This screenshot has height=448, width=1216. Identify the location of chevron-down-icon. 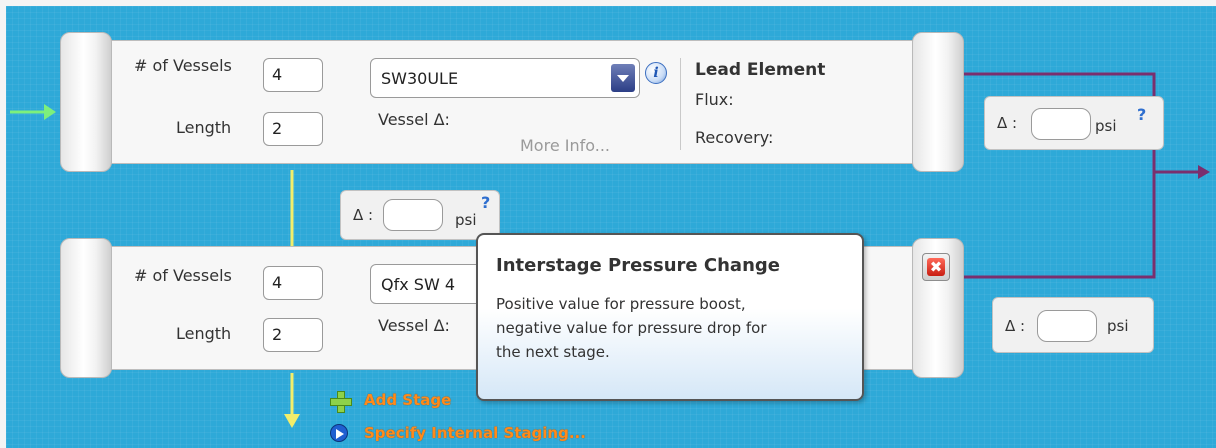
(623, 78).